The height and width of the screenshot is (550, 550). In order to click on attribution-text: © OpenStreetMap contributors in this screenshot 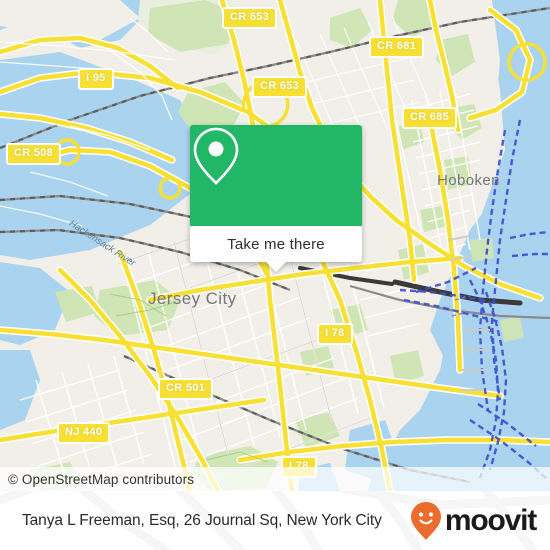, I will do `click(101, 479)`.